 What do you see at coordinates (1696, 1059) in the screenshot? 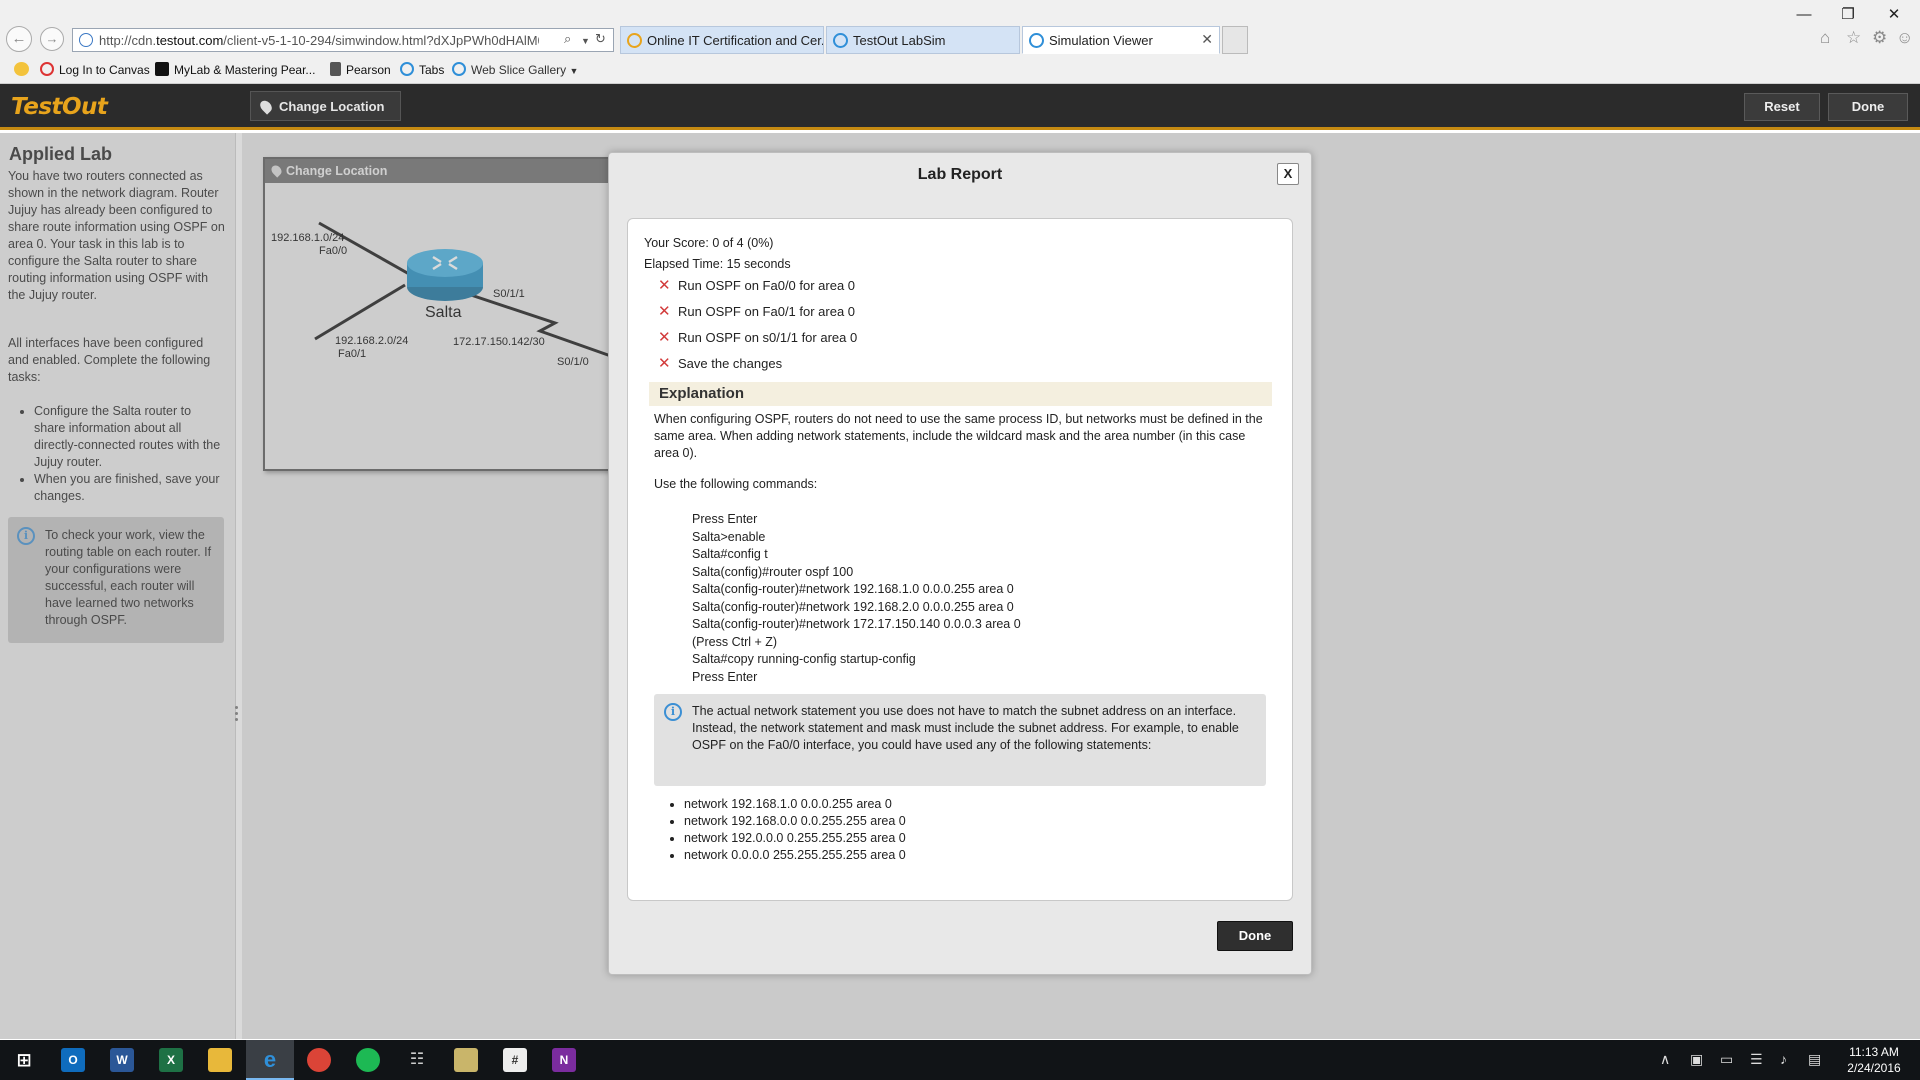
I see `tray-display-icon: ▣` at bounding box center [1696, 1059].